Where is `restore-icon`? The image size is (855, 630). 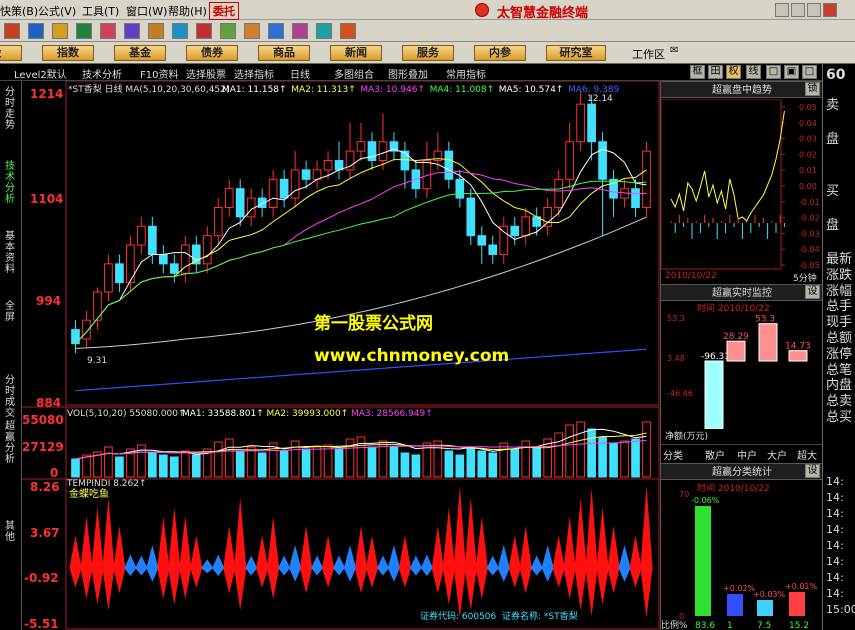 restore-icon is located at coordinates (798, 10).